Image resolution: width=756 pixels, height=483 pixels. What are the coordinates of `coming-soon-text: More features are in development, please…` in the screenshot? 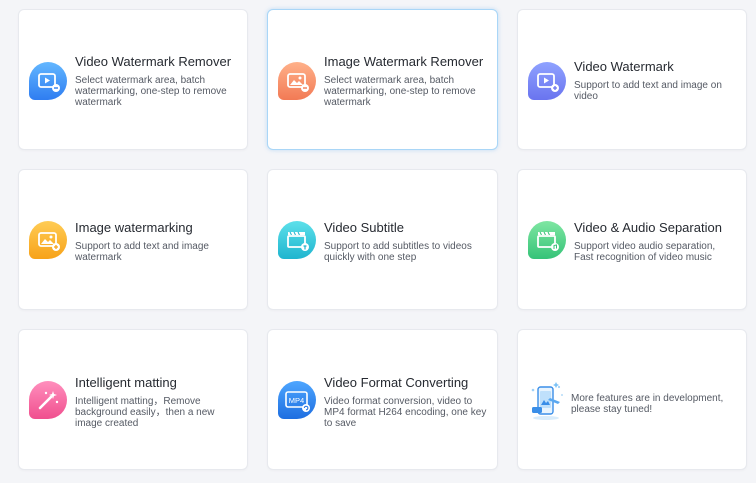 It's located at (647, 404).